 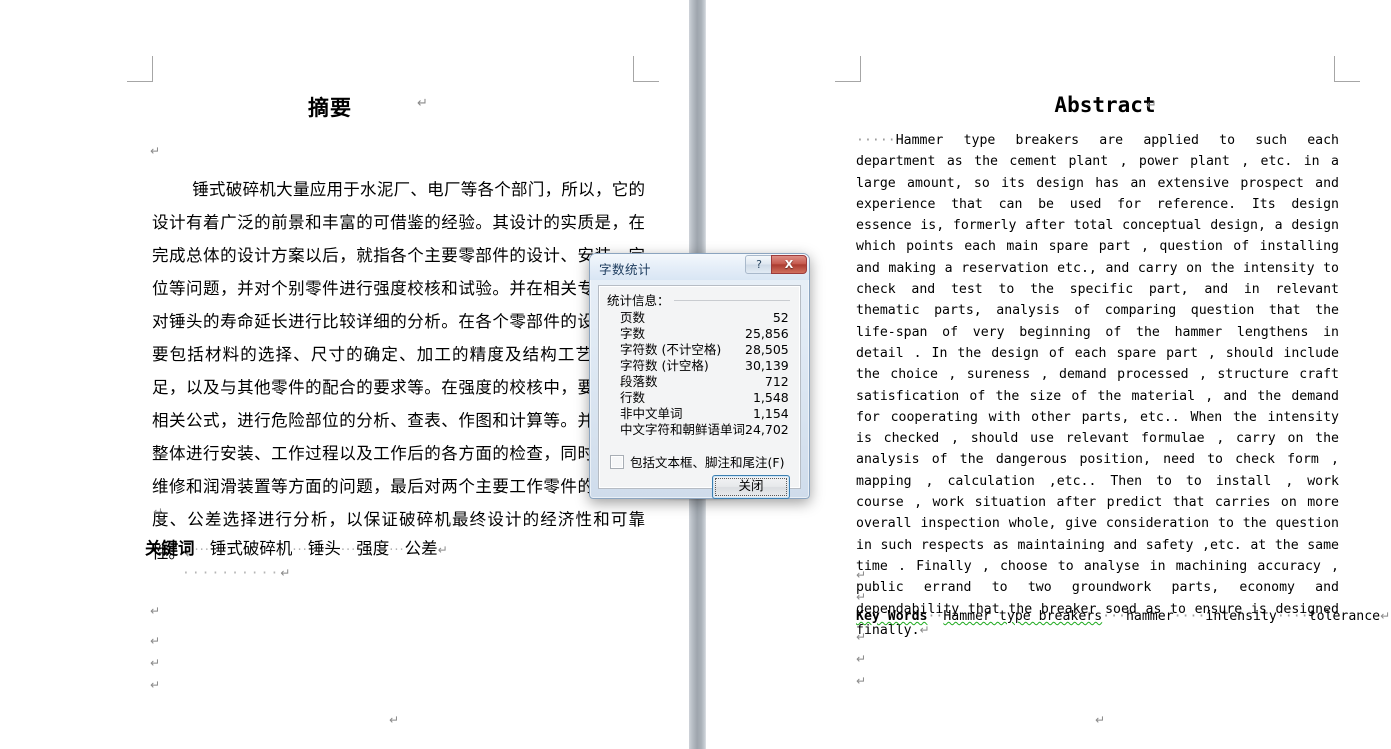 What do you see at coordinates (1344, 616) in the screenshot?
I see `keyword-item: tolerance` at bounding box center [1344, 616].